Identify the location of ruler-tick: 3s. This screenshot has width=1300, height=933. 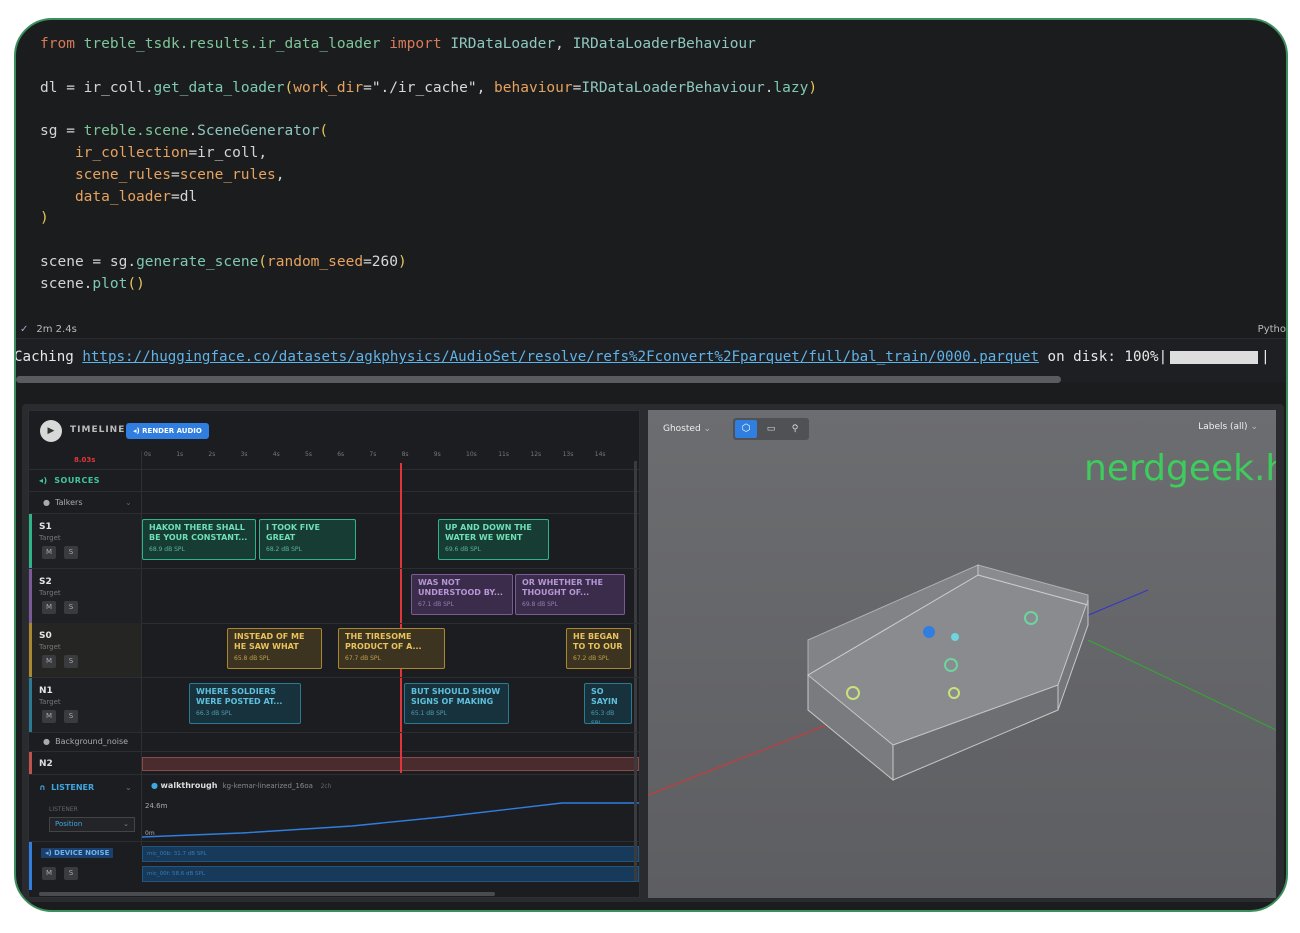
(244, 454).